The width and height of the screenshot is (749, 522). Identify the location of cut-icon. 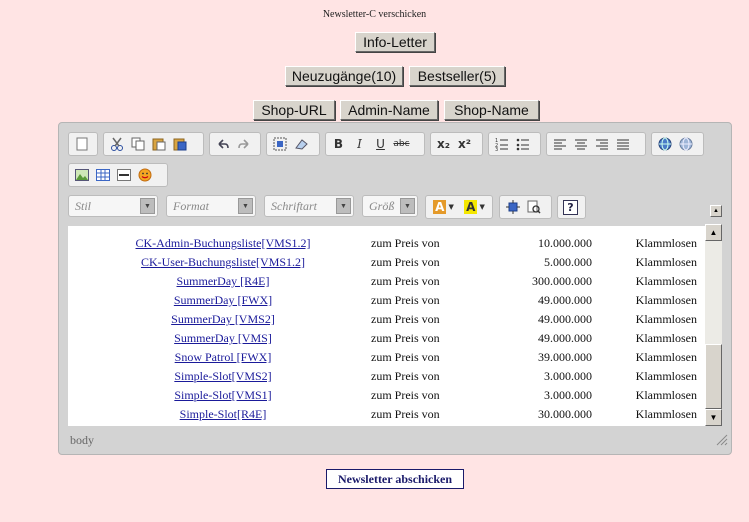
(116, 144).